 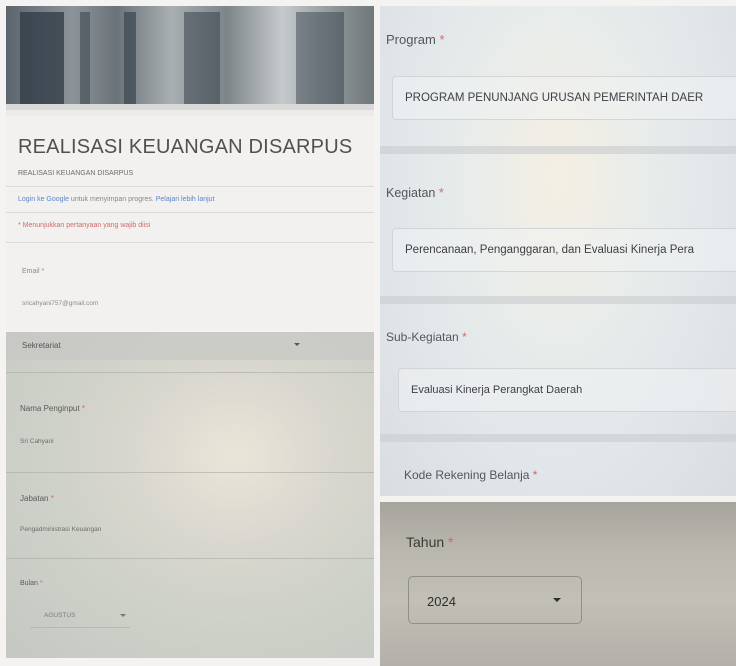 I want to click on sub-kegiatan-label: Sub-Kegiatan *, so click(x=426, y=337).